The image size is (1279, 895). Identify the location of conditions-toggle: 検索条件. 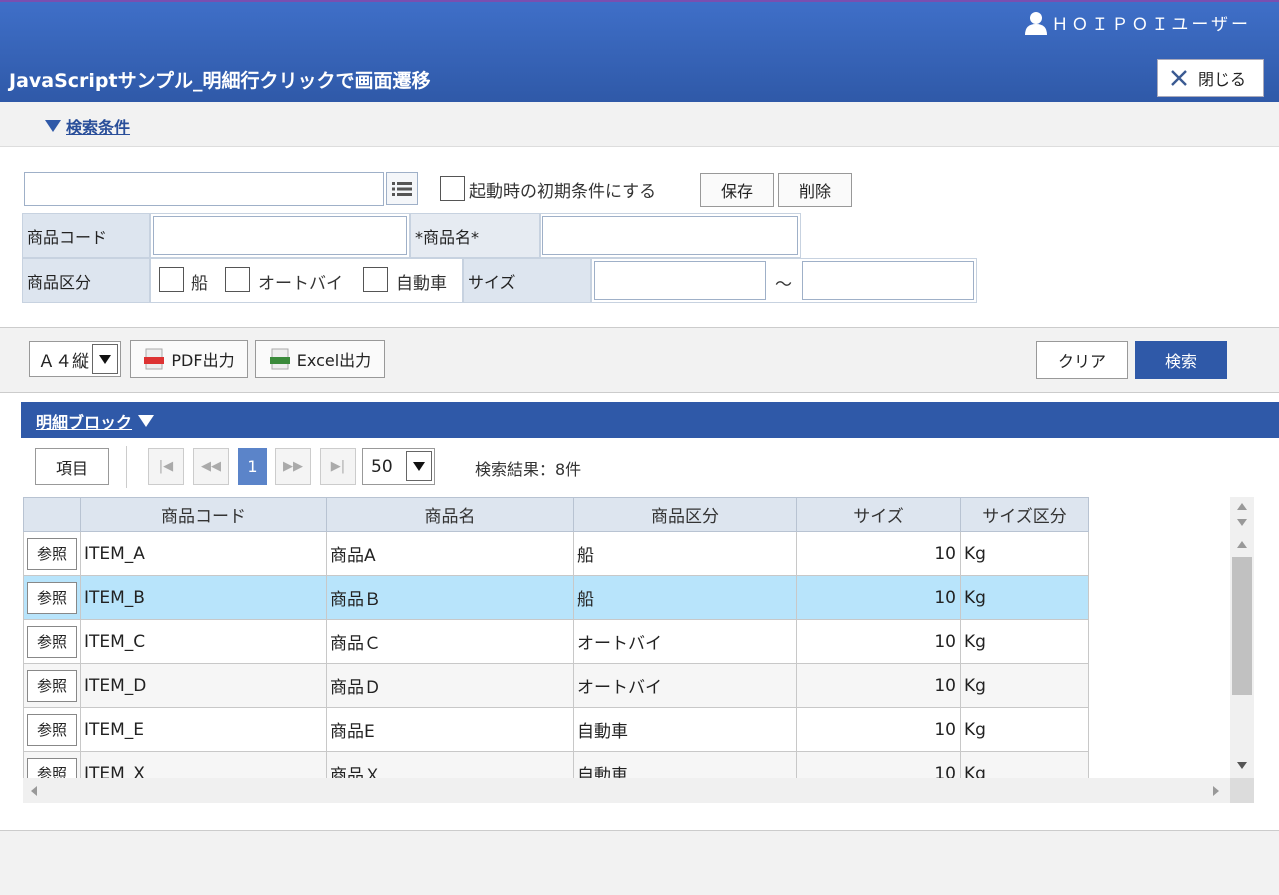
(87, 126).